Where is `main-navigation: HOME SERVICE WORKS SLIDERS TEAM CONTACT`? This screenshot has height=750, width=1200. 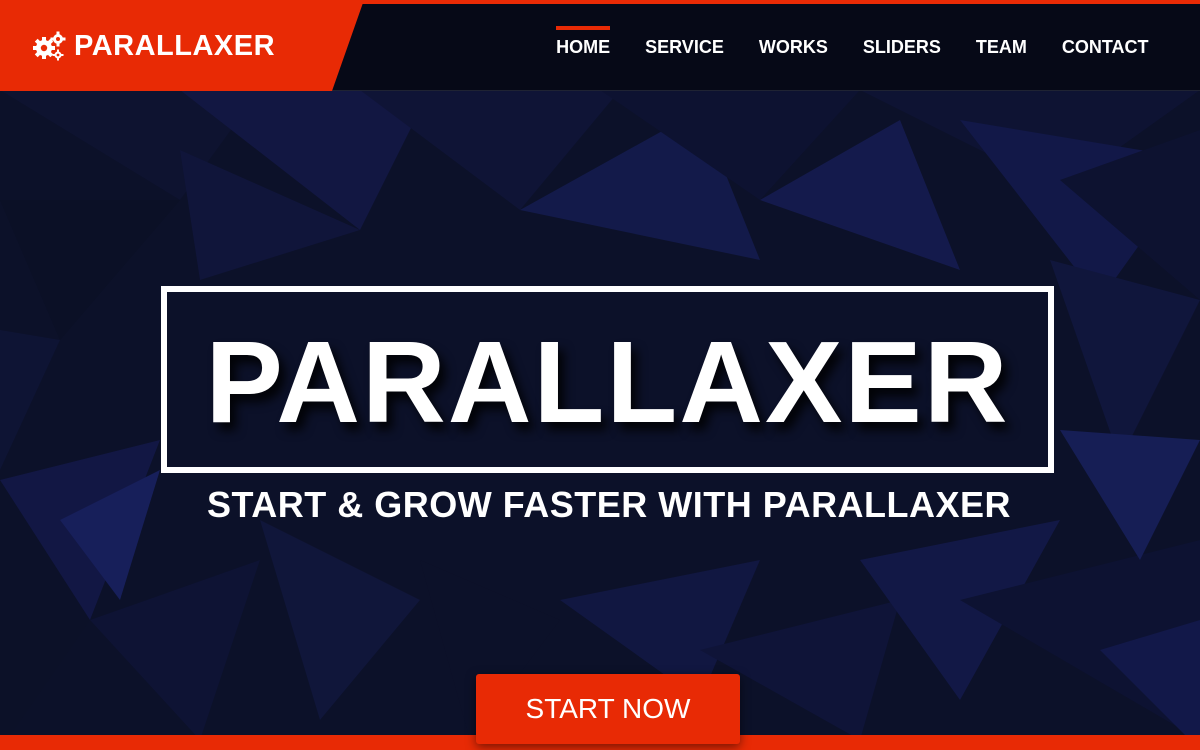 main-navigation: HOME SERVICE WORKS SLIDERS TEAM CONTACT is located at coordinates (852, 47).